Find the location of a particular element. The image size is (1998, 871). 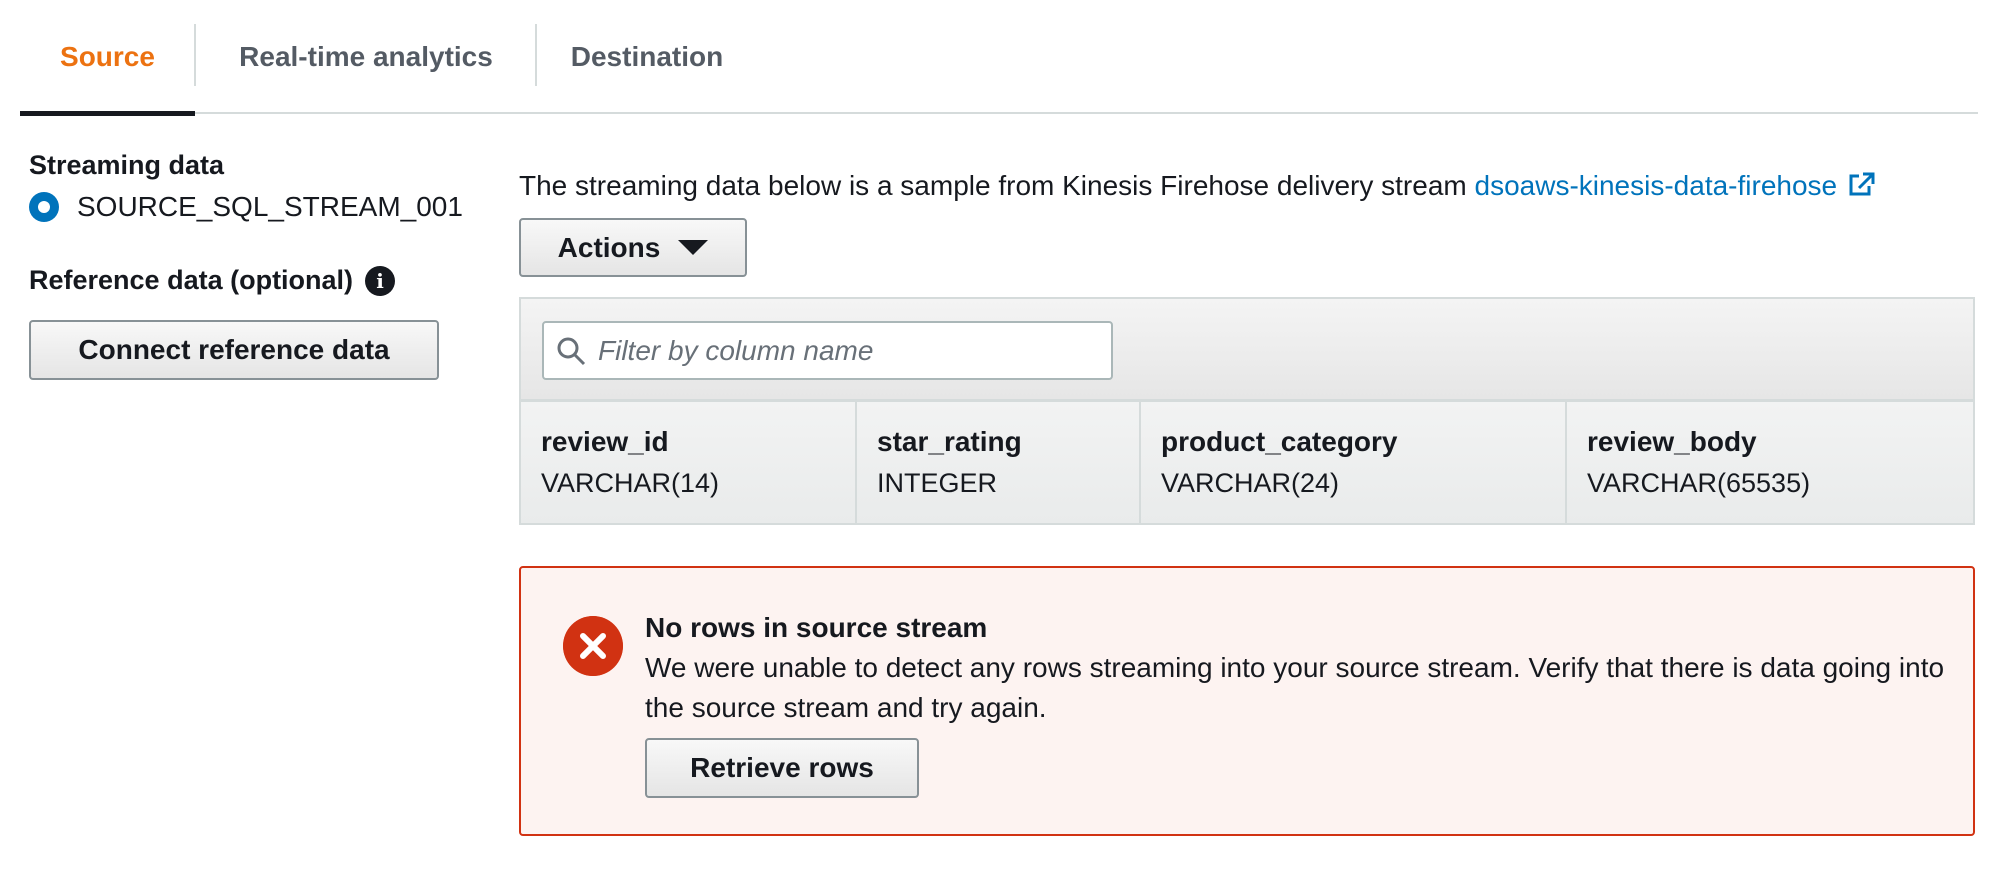

stream-option-label: SOURCE_SQL_STREAM_001 is located at coordinates (270, 207).